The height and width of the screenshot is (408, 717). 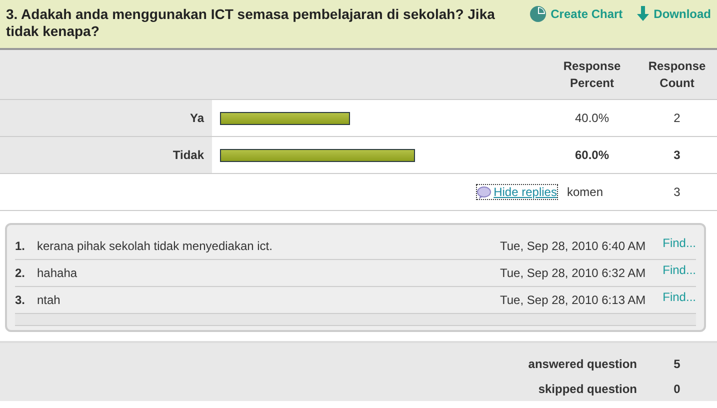 I want to click on percent-cell: 40.0%, so click(x=592, y=118).